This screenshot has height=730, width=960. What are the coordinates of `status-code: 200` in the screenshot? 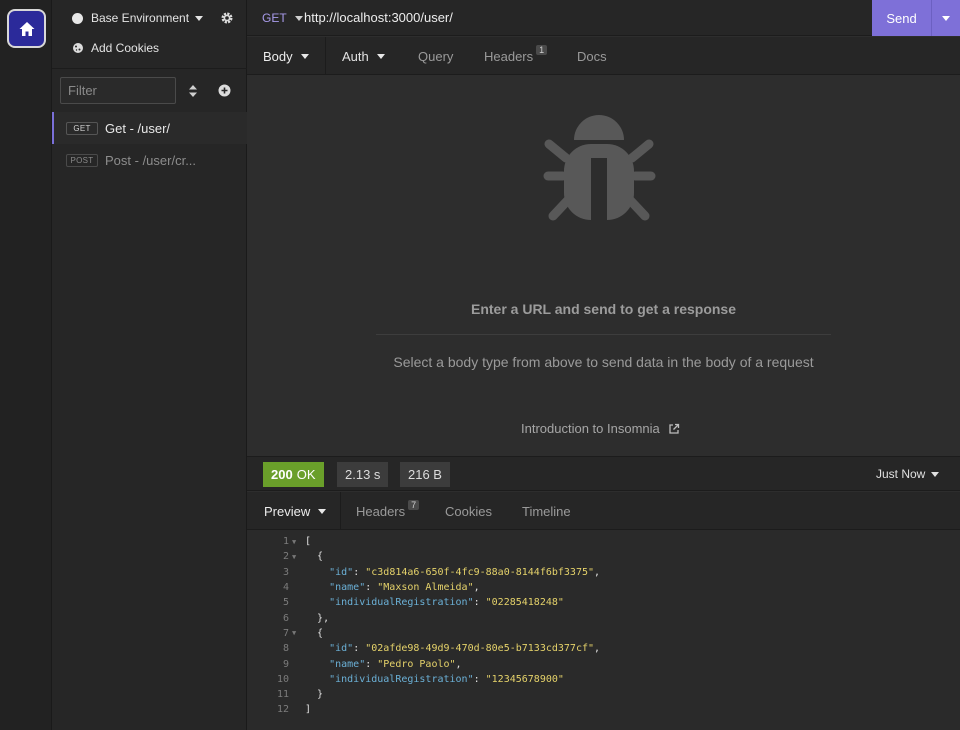 It's located at (282, 474).